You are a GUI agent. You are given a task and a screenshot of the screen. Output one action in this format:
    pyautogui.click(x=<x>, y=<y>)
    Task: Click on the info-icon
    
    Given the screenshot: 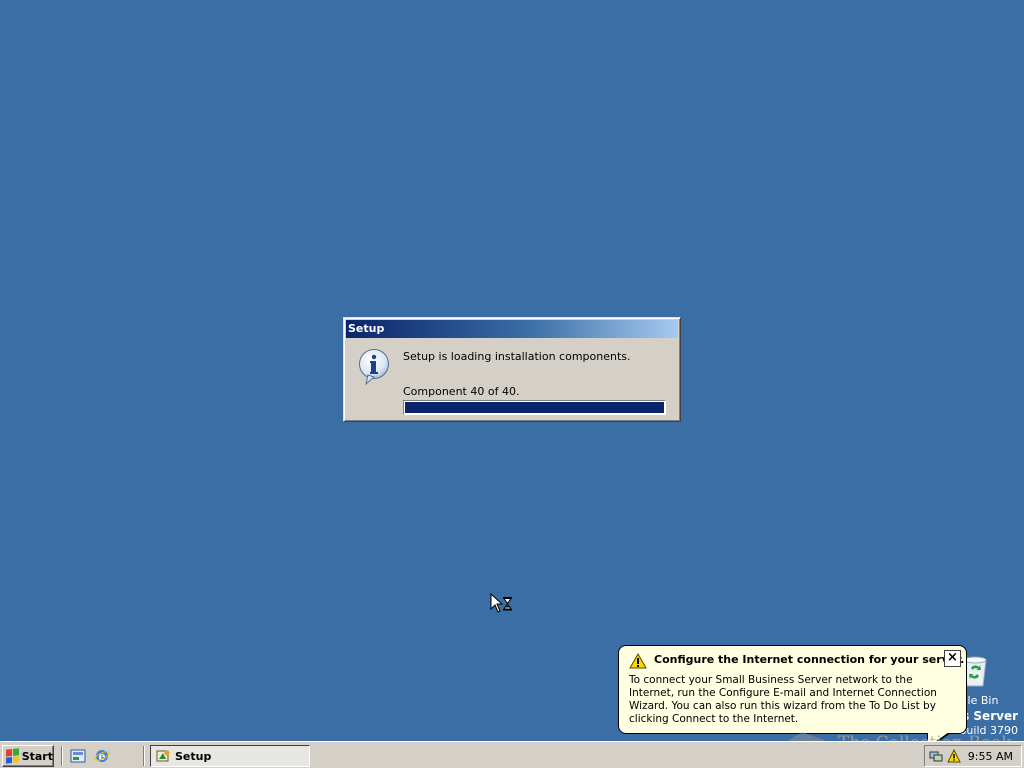 What is the action you would take?
    pyautogui.click(x=374, y=367)
    